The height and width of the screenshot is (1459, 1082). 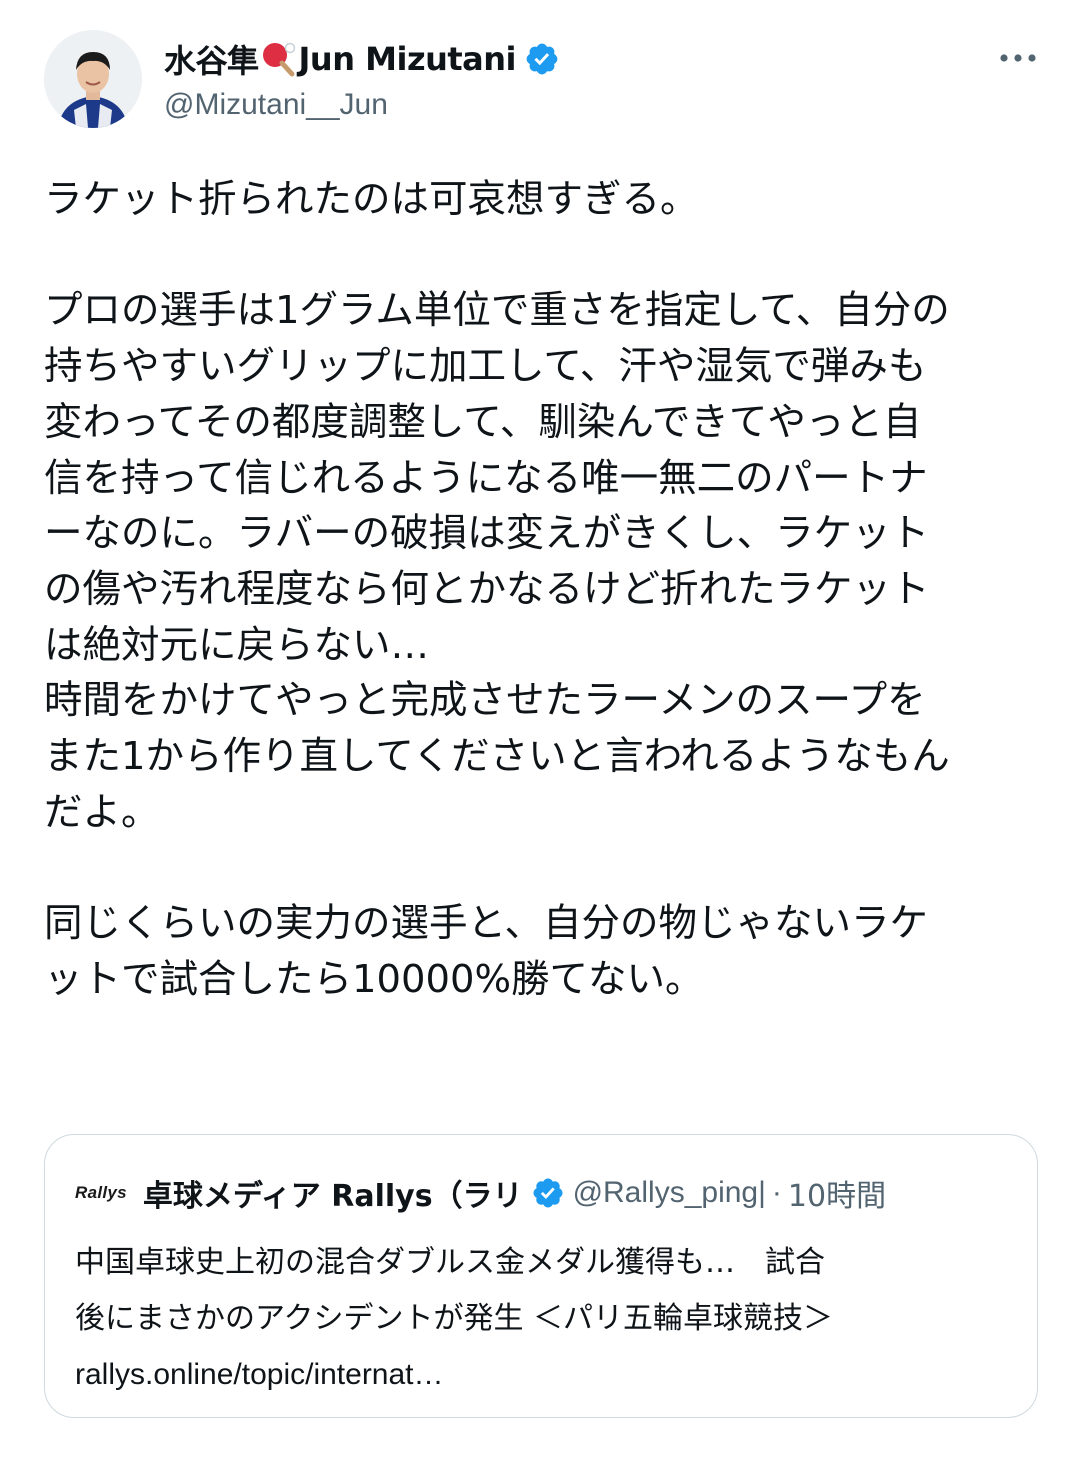 I want to click on author-display-name: 水谷隼, so click(x=211, y=61).